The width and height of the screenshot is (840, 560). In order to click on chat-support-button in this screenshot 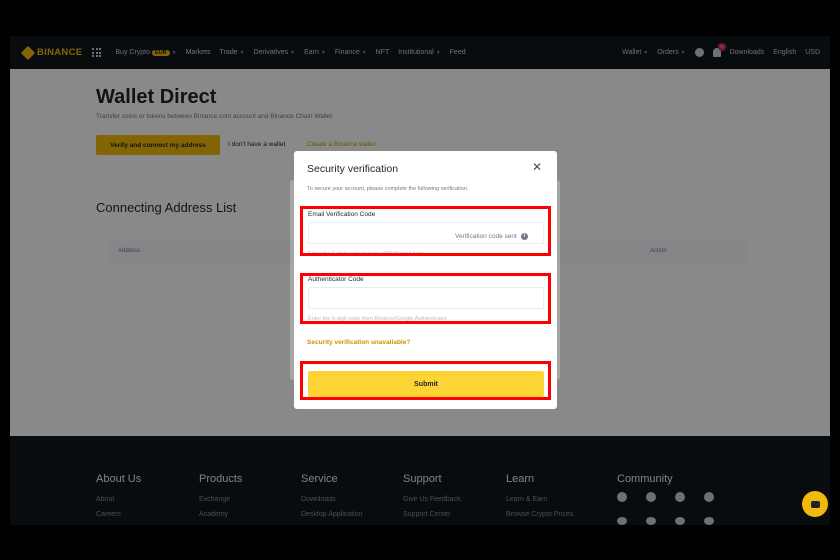, I will do `click(815, 504)`.